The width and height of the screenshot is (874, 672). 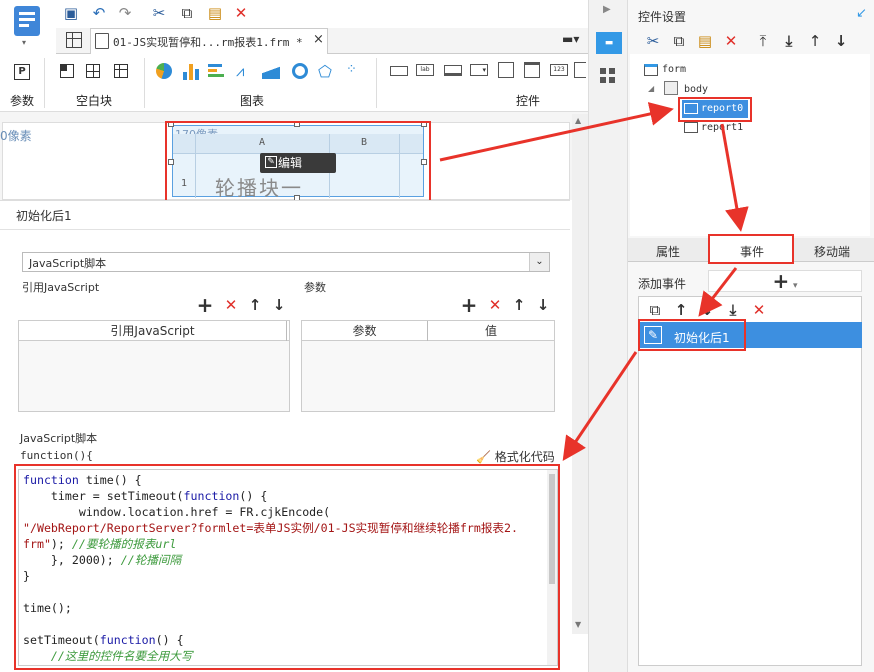 What do you see at coordinates (718, 292) in the screenshot?
I see `arrow-events-to-item` at bounding box center [718, 292].